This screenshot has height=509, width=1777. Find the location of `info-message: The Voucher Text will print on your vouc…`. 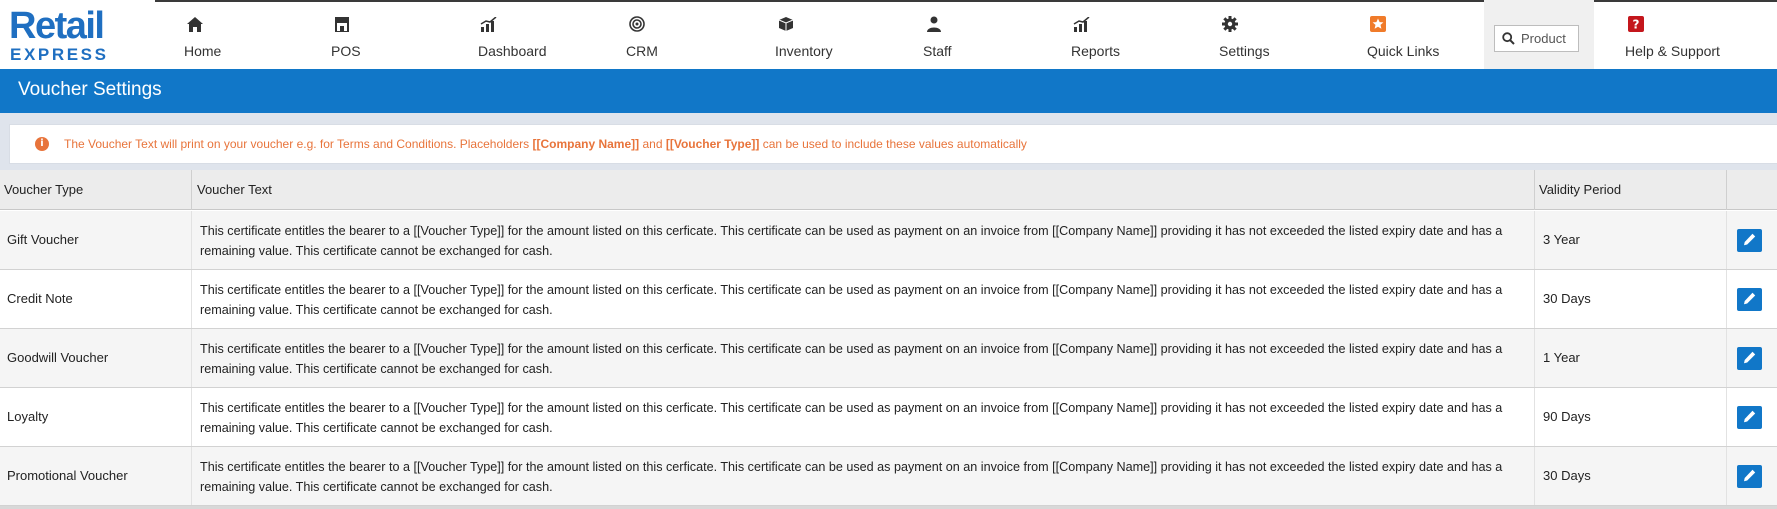

info-message: The Voucher Text will print on your vouc… is located at coordinates (545, 144).